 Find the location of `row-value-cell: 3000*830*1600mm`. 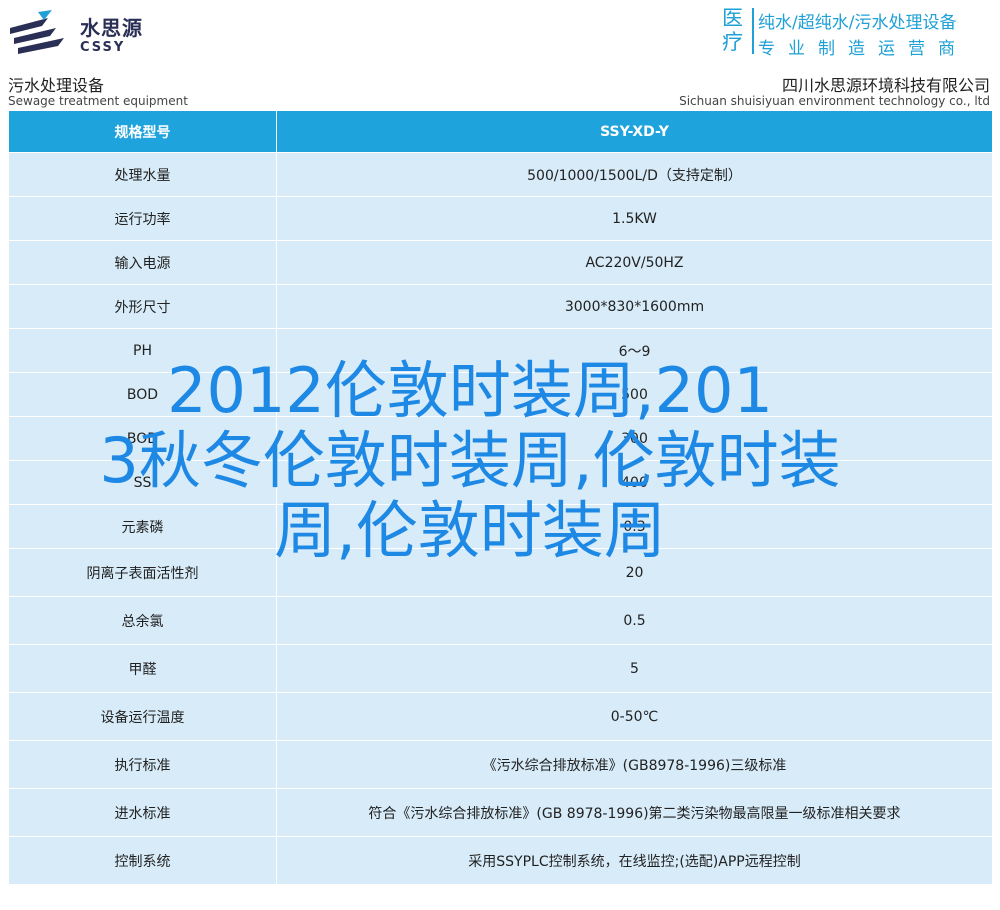

row-value-cell: 3000*830*1600mm is located at coordinates (634, 306).